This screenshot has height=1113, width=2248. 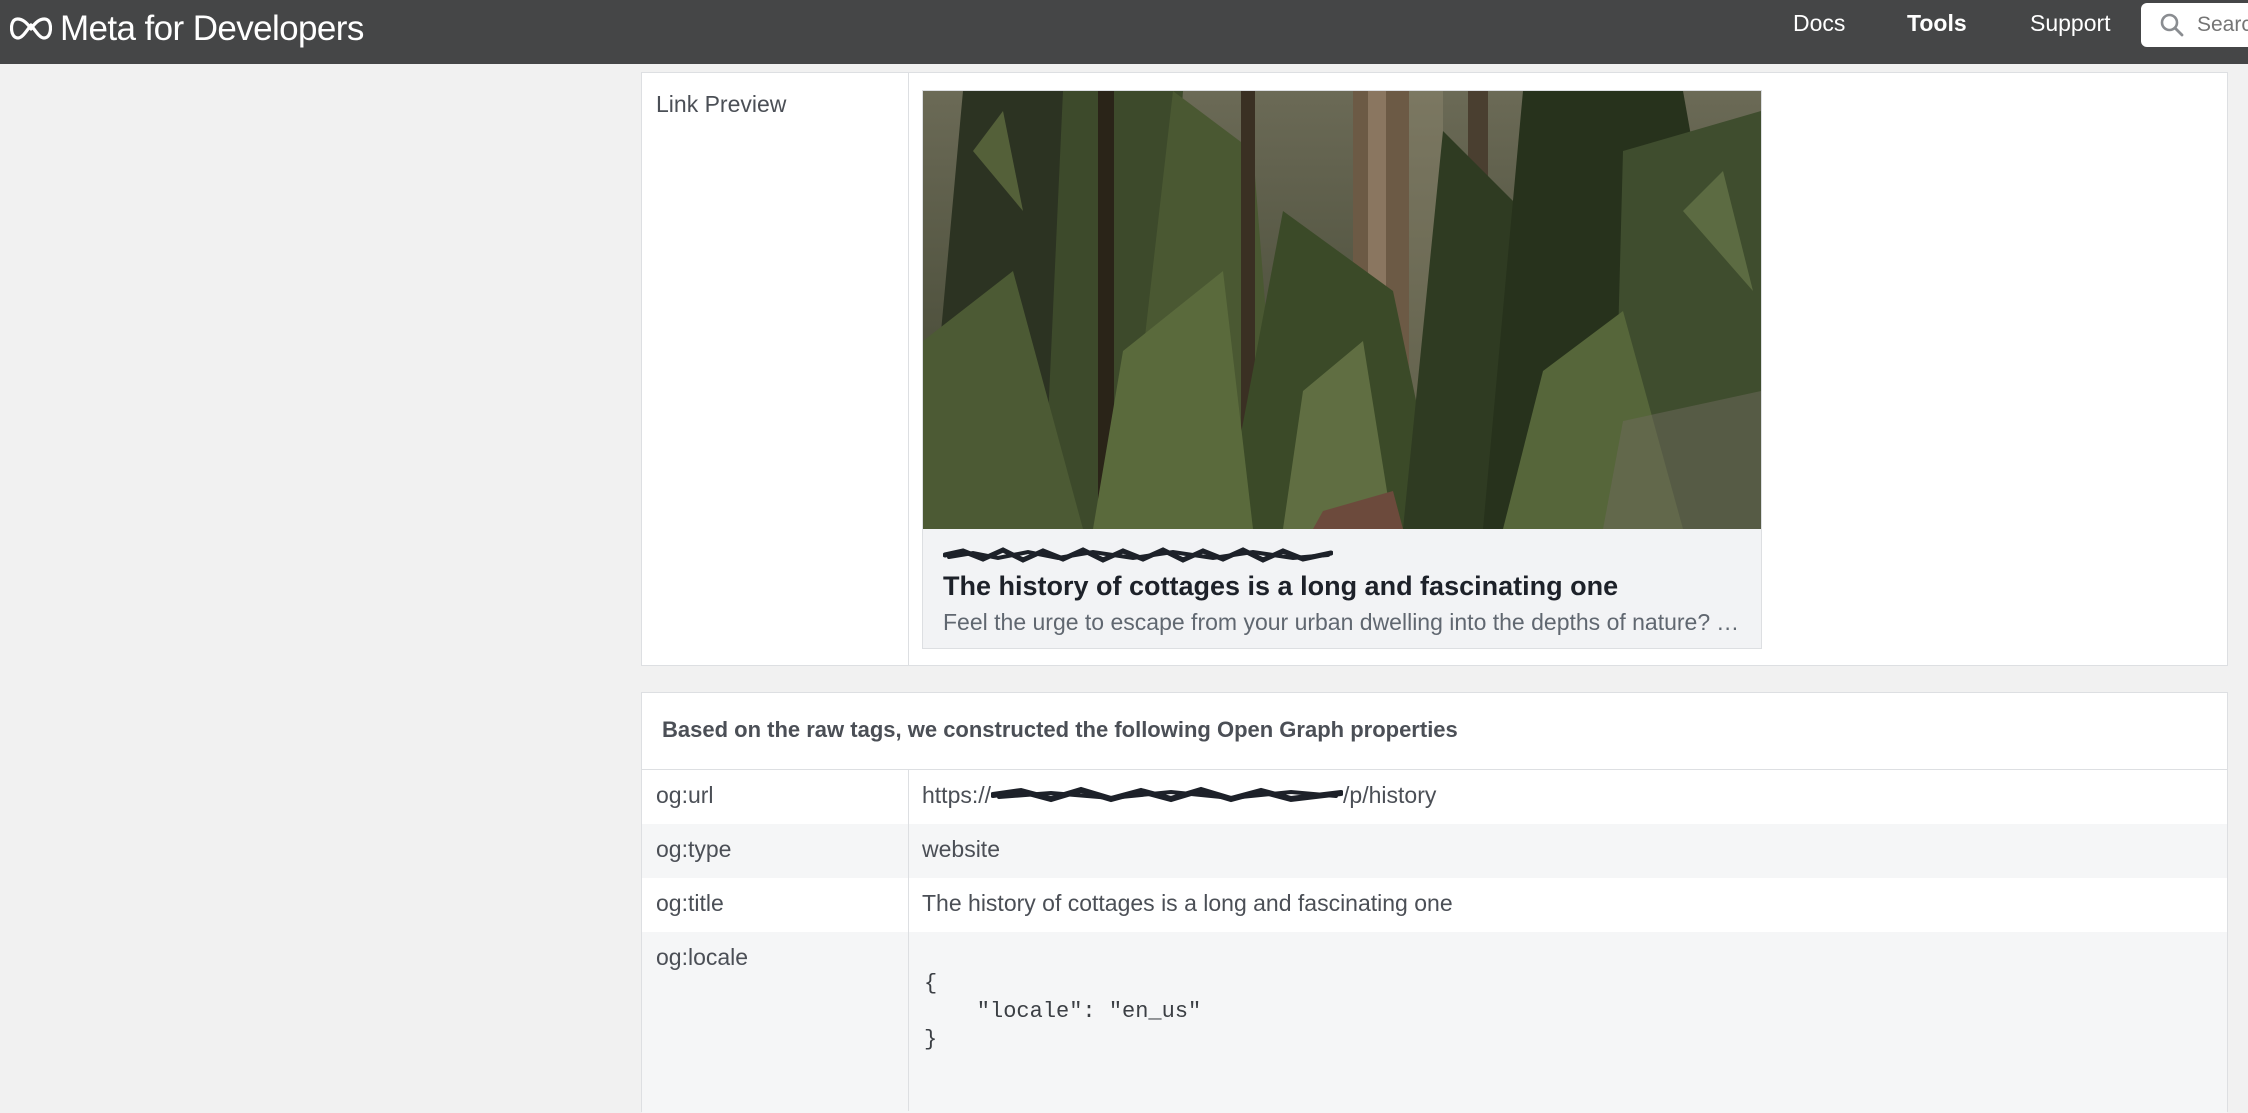 What do you see at coordinates (1063, 1011) in the screenshot?
I see `og-locale-value: { "locale": "en_us" }` at bounding box center [1063, 1011].